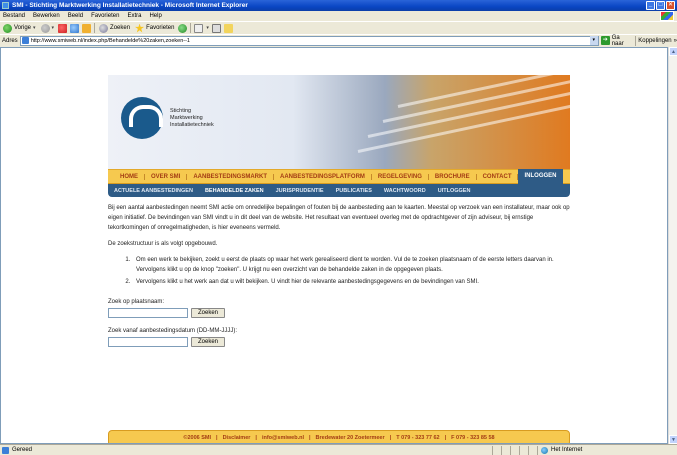 The image size is (677, 455). What do you see at coordinates (216, 28) in the screenshot?
I see `print-icon` at bounding box center [216, 28].